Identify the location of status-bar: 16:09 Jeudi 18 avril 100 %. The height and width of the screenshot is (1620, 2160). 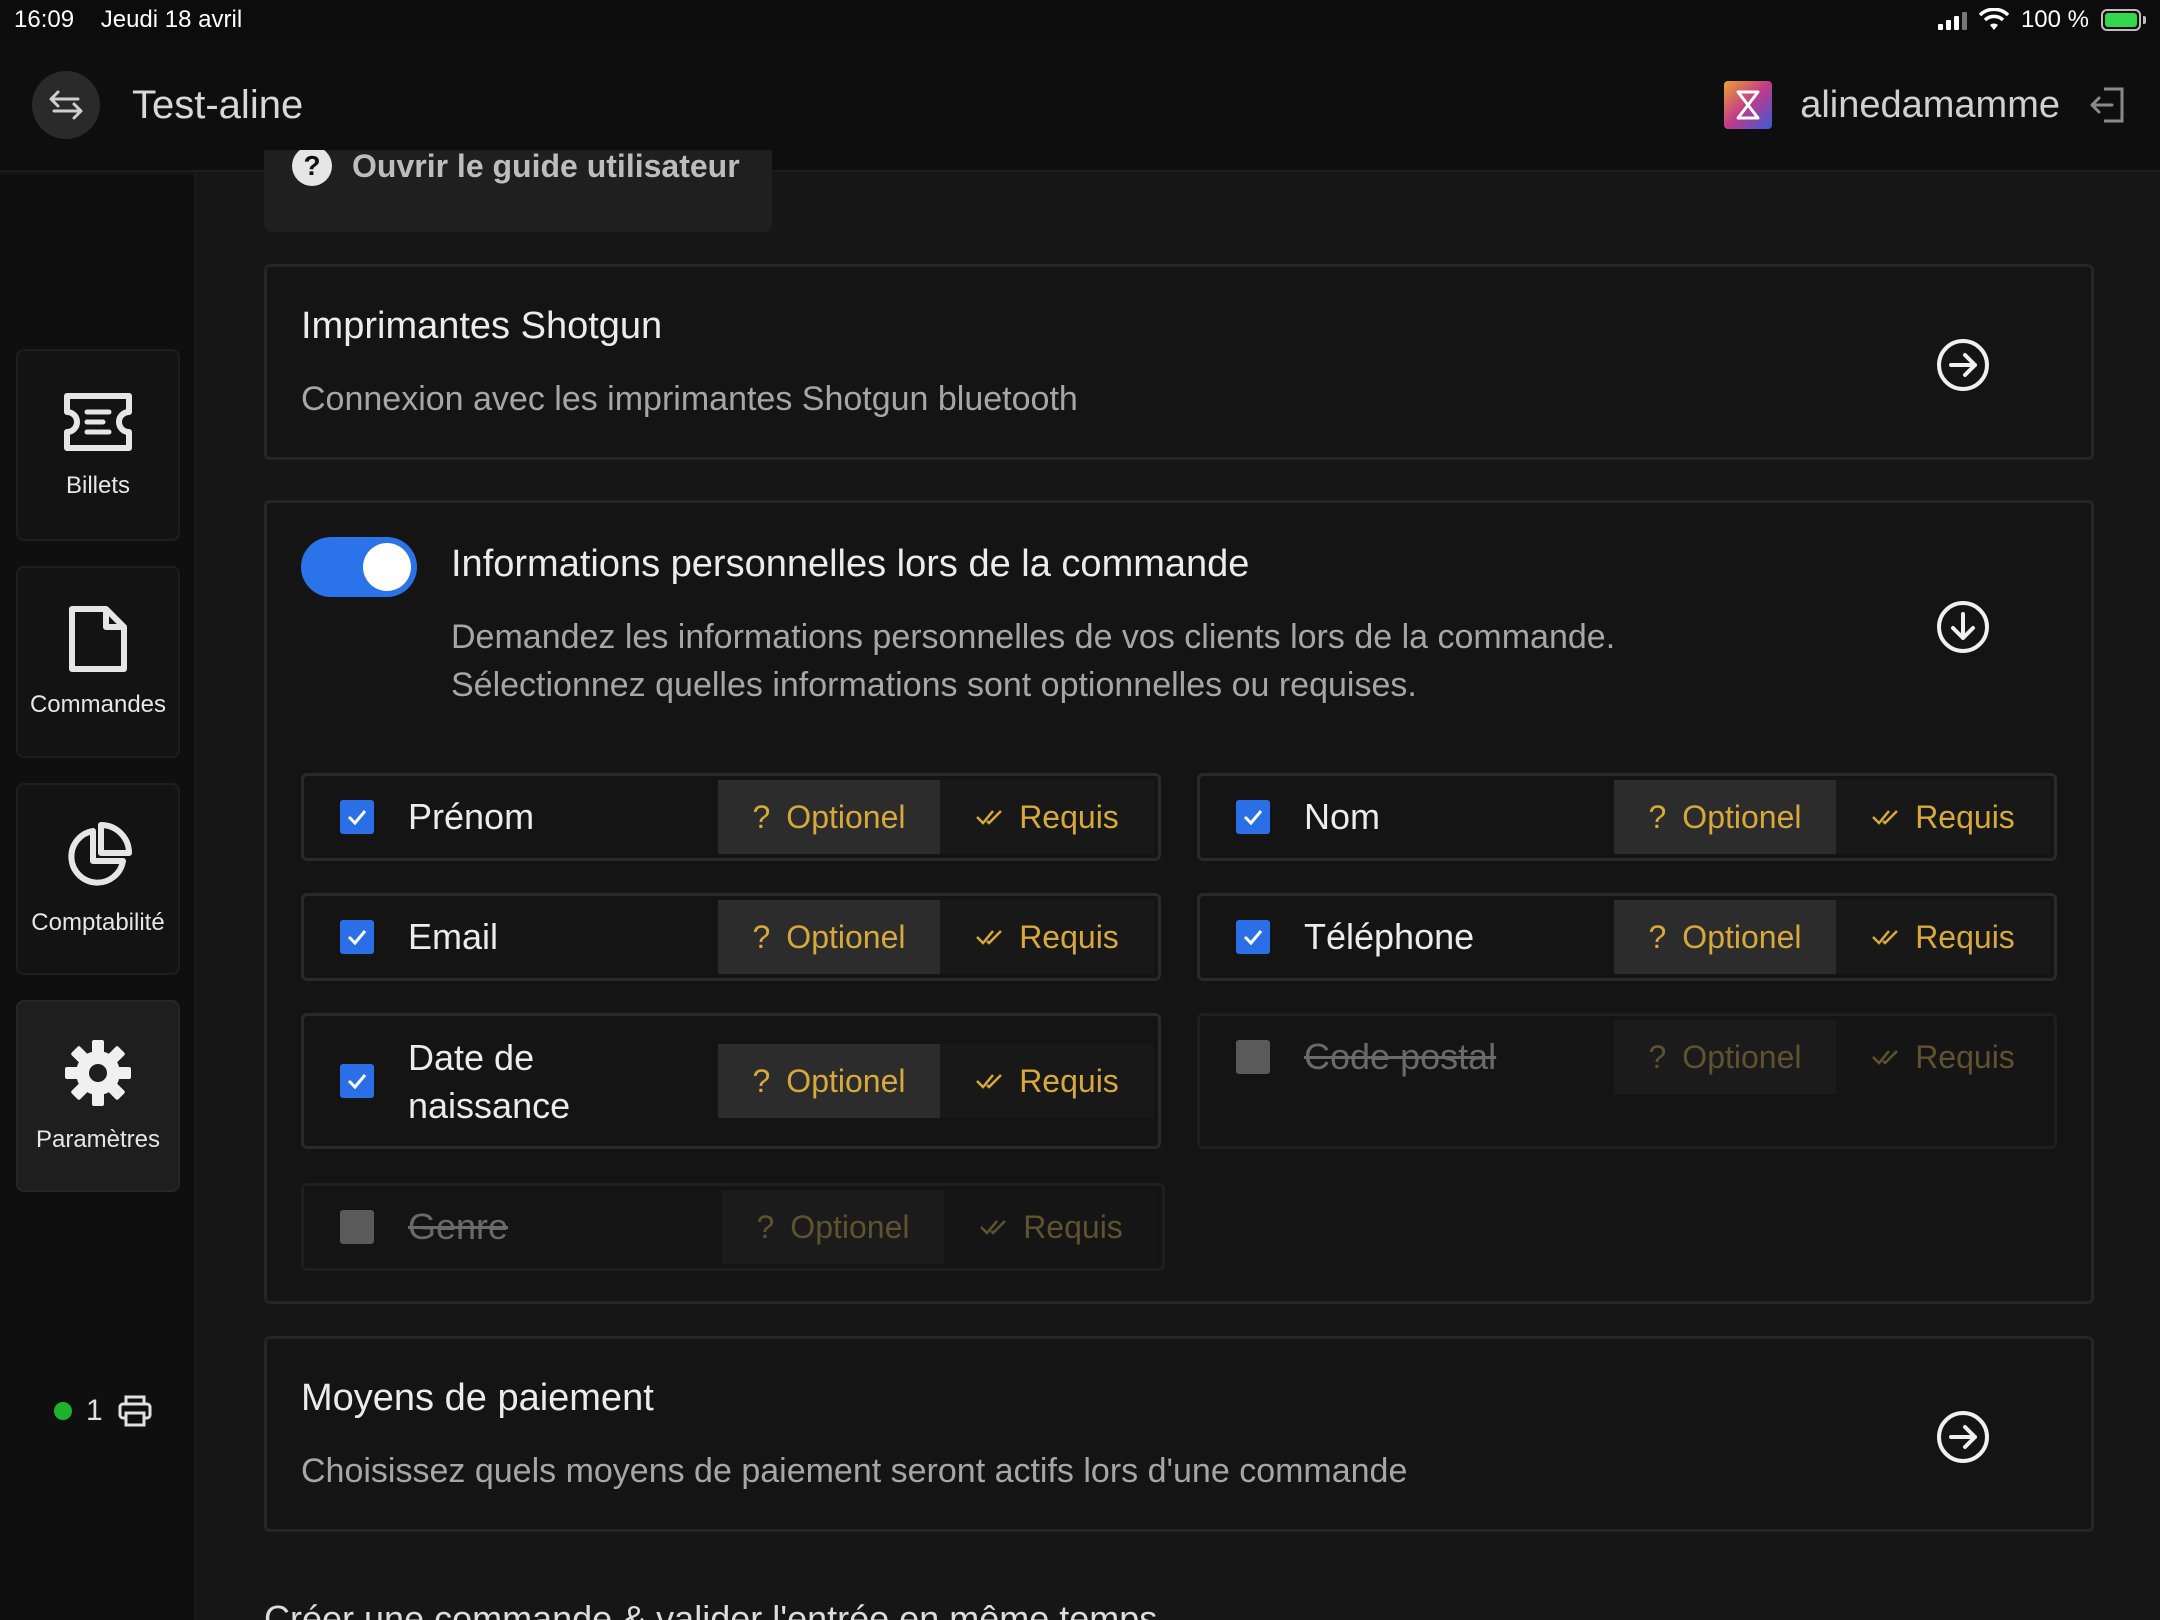
(1080, 20).